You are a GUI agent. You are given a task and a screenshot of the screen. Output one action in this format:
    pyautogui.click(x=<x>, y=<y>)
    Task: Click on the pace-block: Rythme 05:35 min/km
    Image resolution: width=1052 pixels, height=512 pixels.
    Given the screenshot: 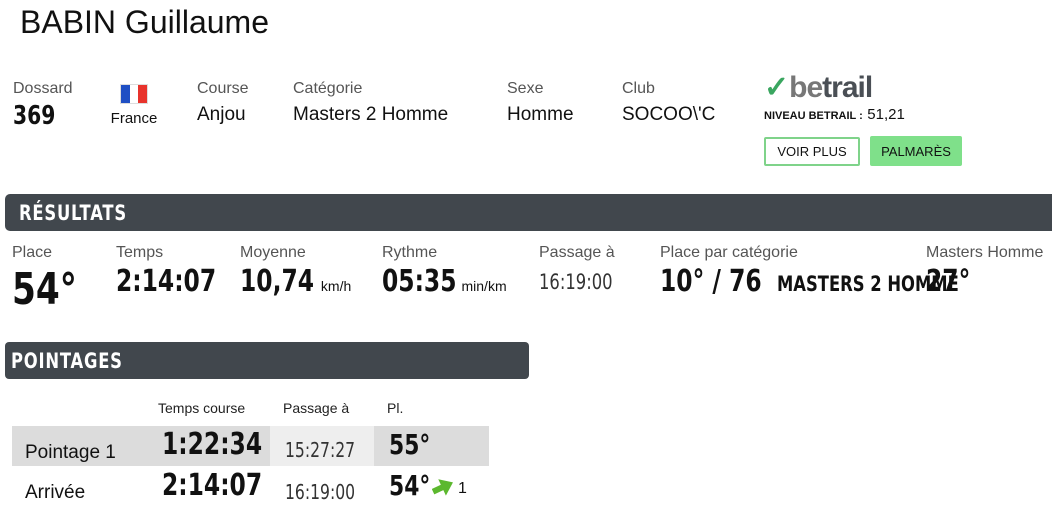 What is the action you would take?
    pyautogui.click(x=444, y=271)
    